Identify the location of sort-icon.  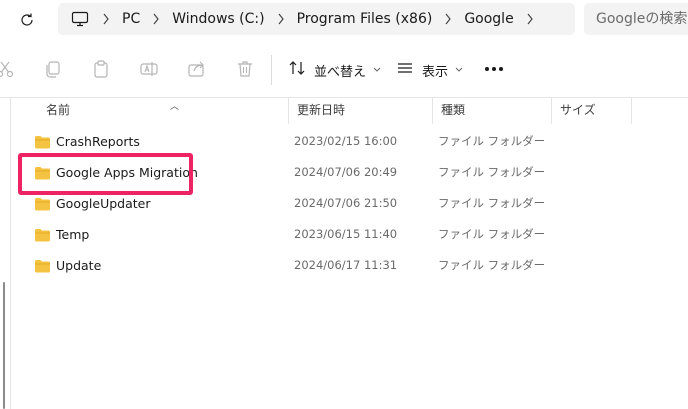
(297, 70).